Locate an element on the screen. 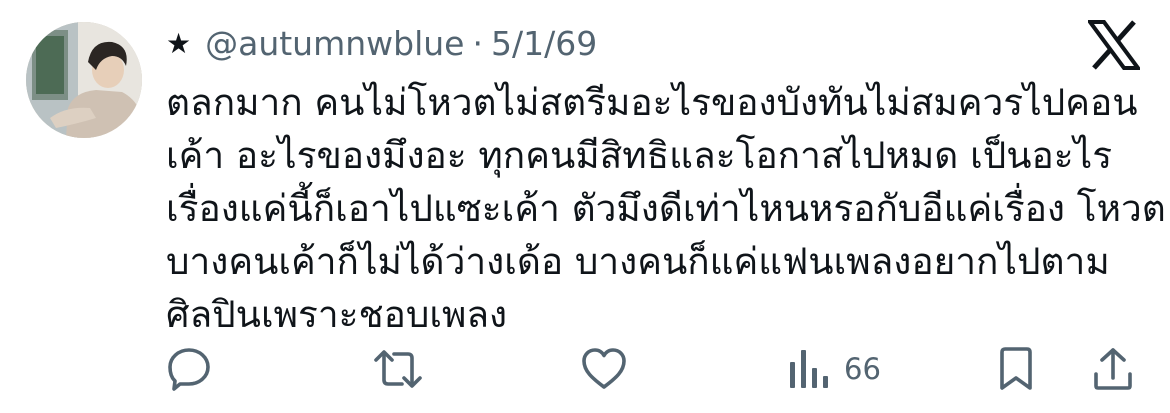  repost-icon is located at coordinates (398, 369).